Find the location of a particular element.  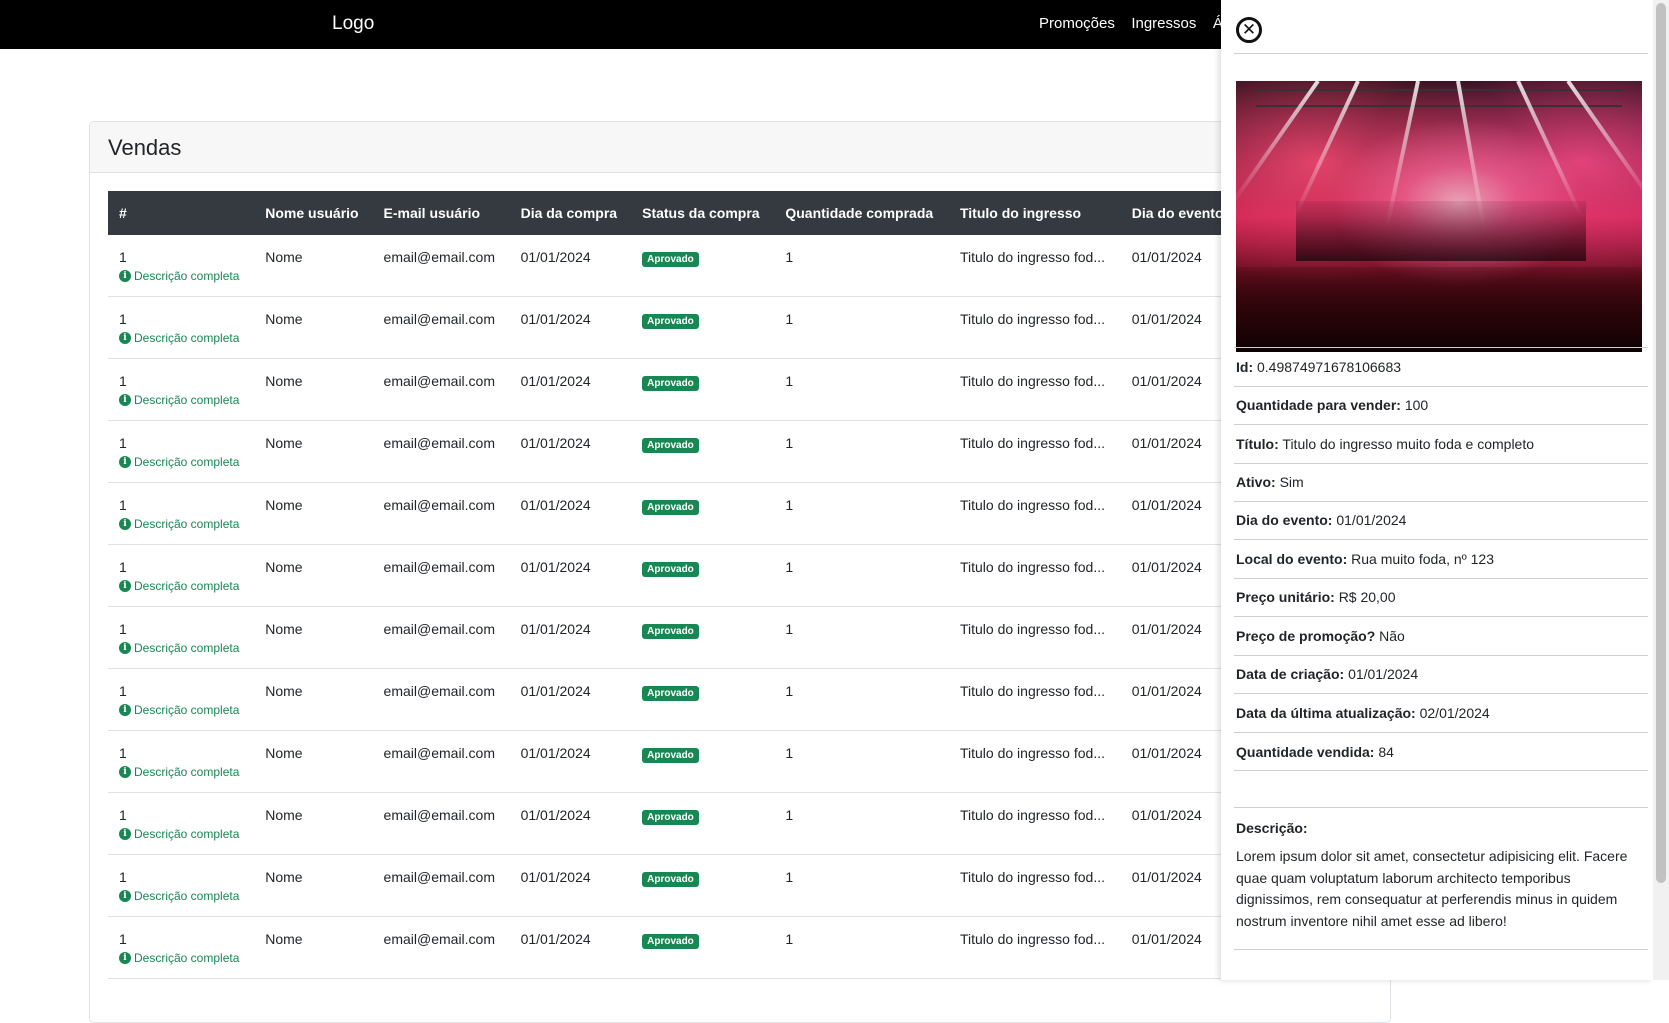

nav-link-promocoes: Promoções is located at coordinates (1077, 23).